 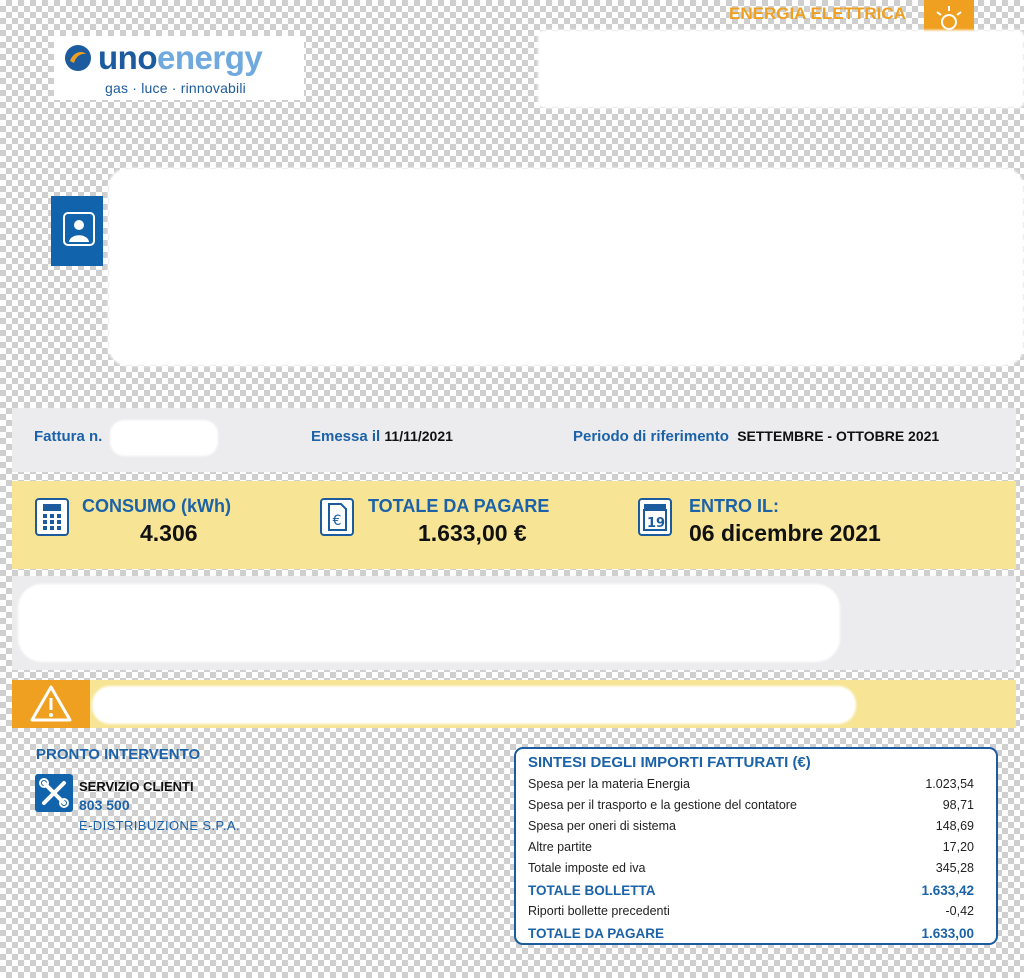 I want to click on service-phone-number: 803 500, so click(x=104, y=805).